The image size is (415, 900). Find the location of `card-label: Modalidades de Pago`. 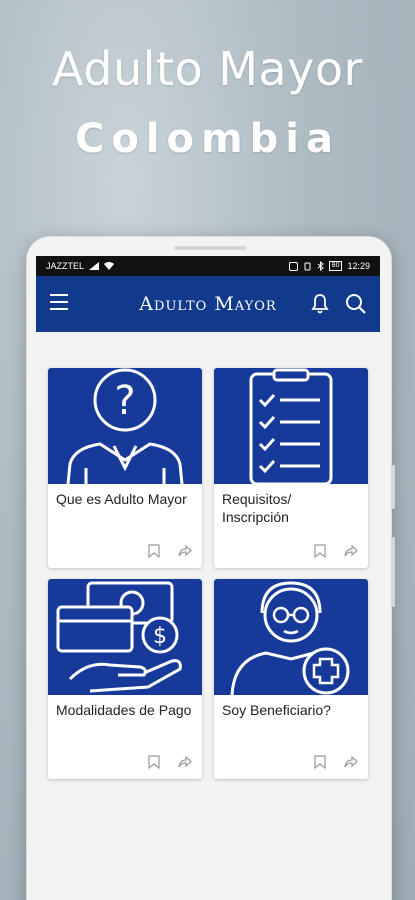

card-label: Modalidades de Pago is located at coordinates (124, 710).